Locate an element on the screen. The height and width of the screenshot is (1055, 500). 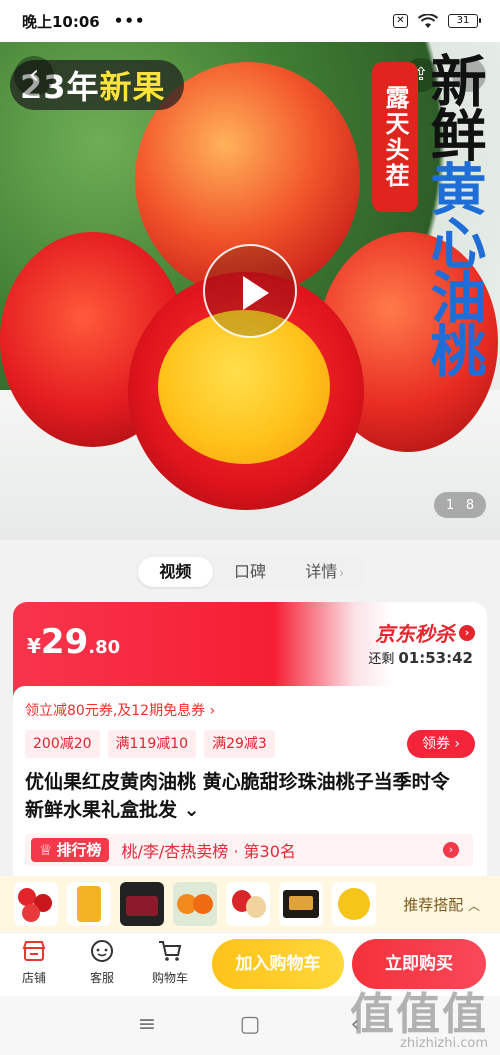
jd-flash-sale-logo: 京东秒杀 › is located at coordinates (425, 632).